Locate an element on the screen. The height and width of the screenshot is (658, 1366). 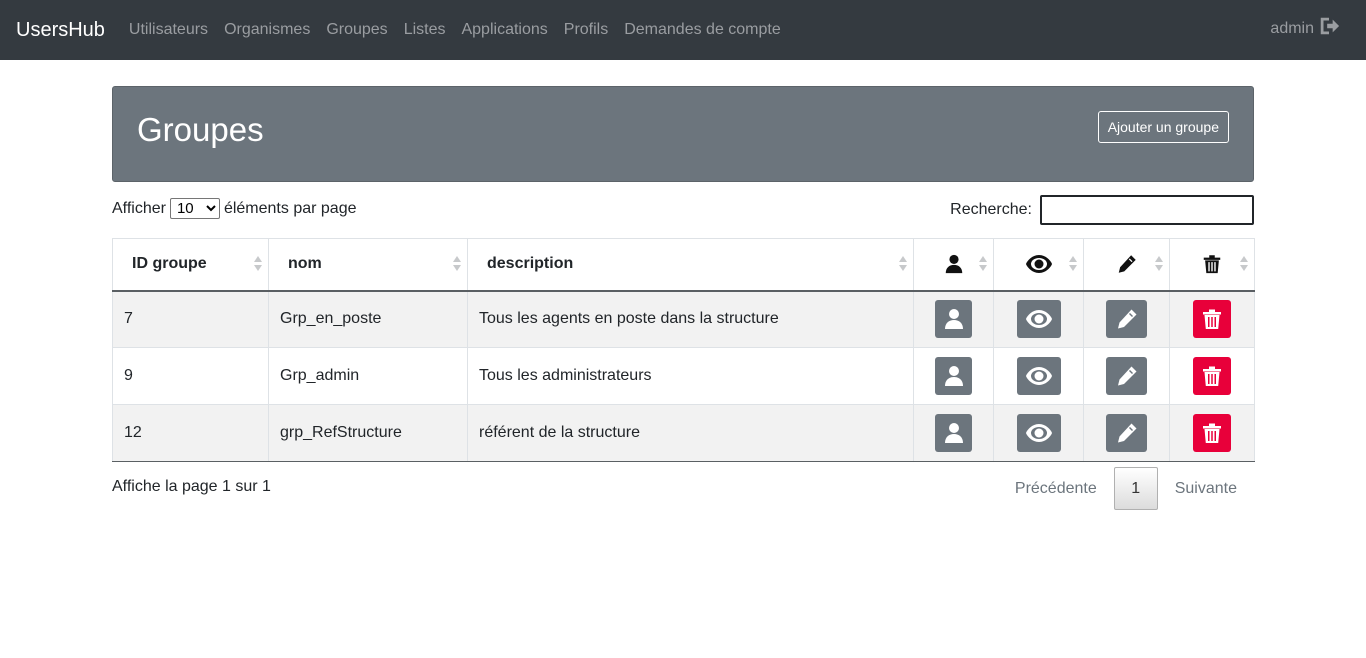
table-header-row: ID groupe nom description is located at coordinates (683, 265).